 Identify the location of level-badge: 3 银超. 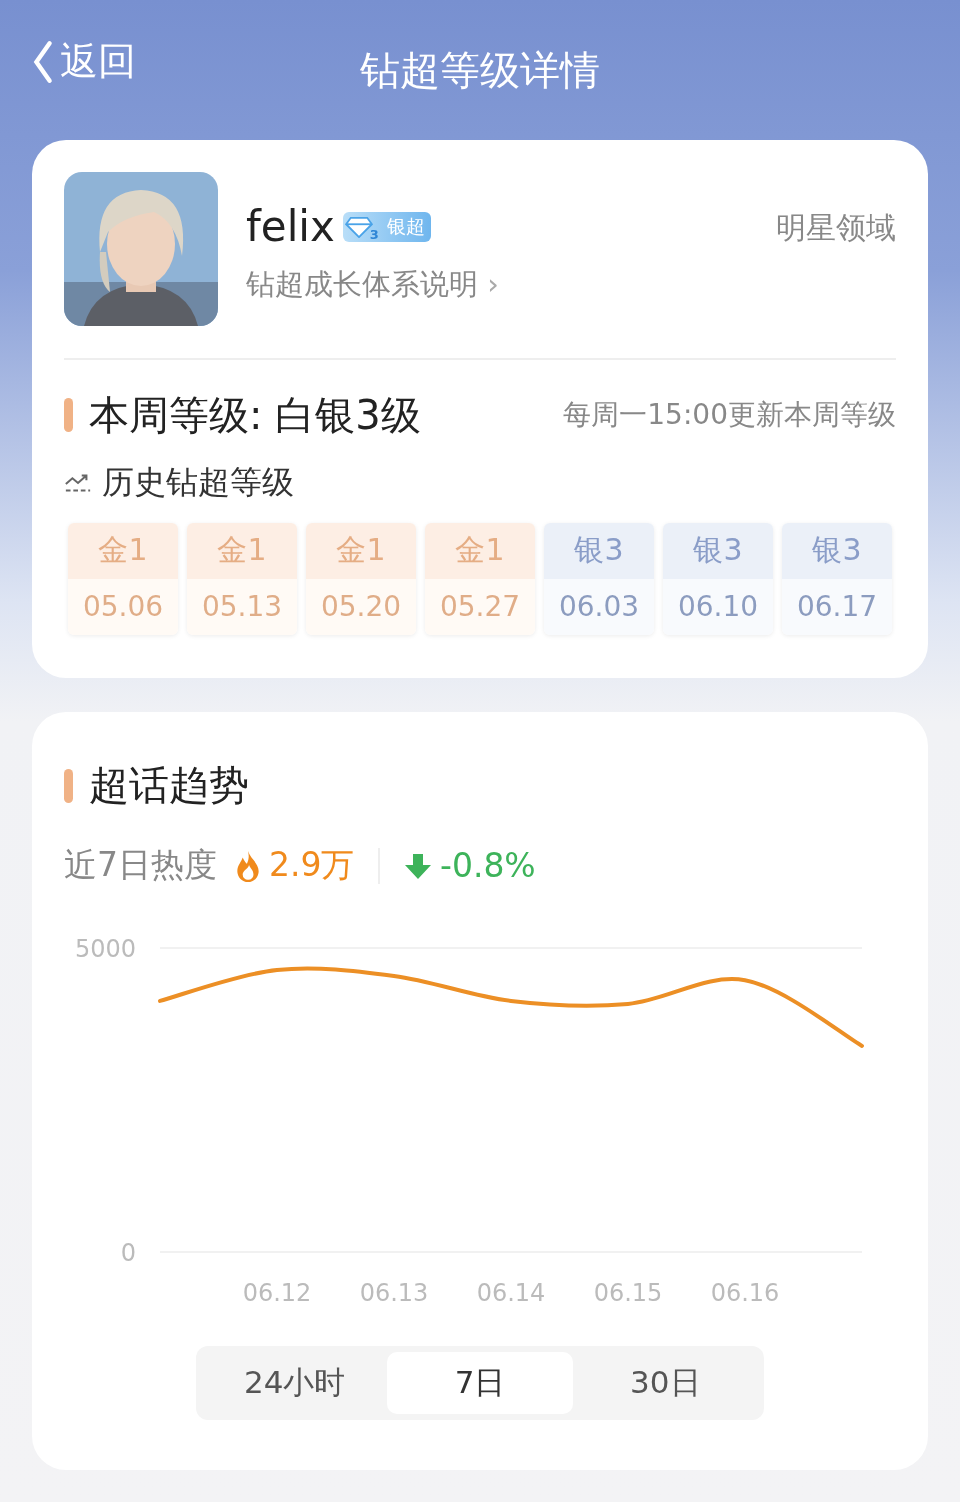
(386, 226).